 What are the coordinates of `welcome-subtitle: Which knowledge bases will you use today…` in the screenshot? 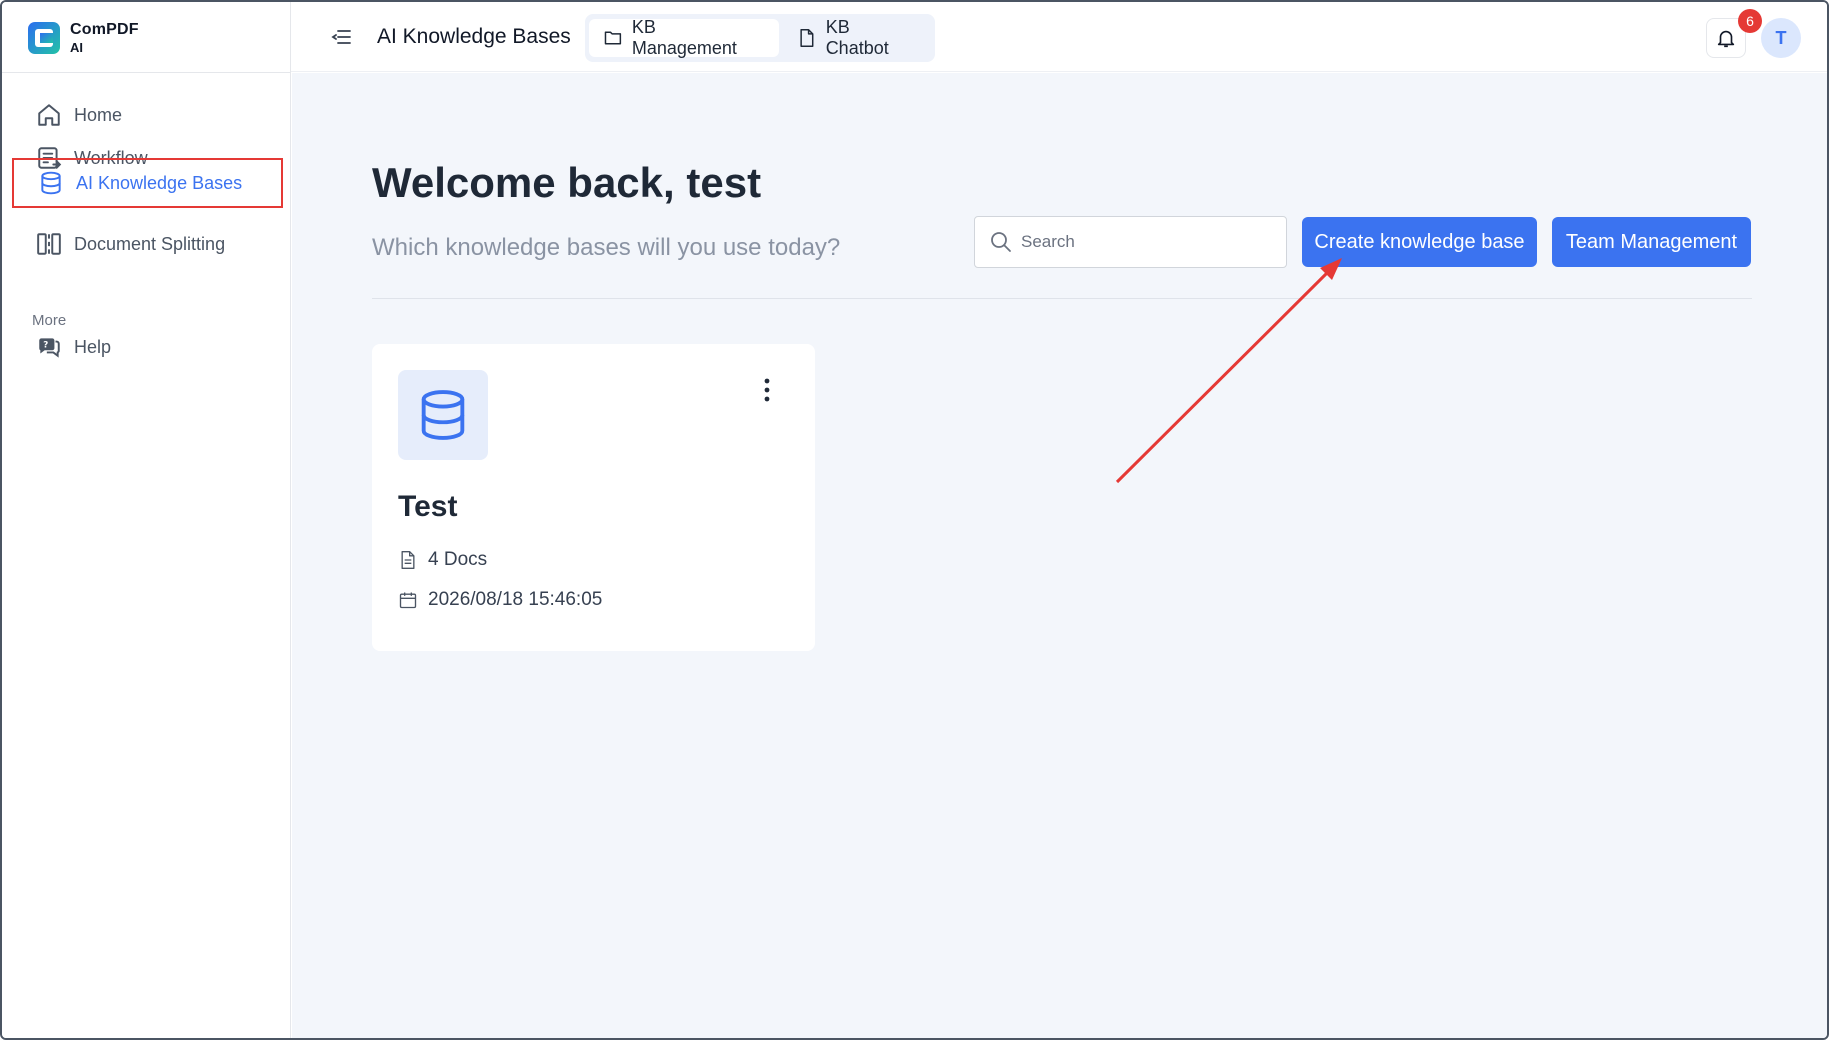 It's located at (606, 247).